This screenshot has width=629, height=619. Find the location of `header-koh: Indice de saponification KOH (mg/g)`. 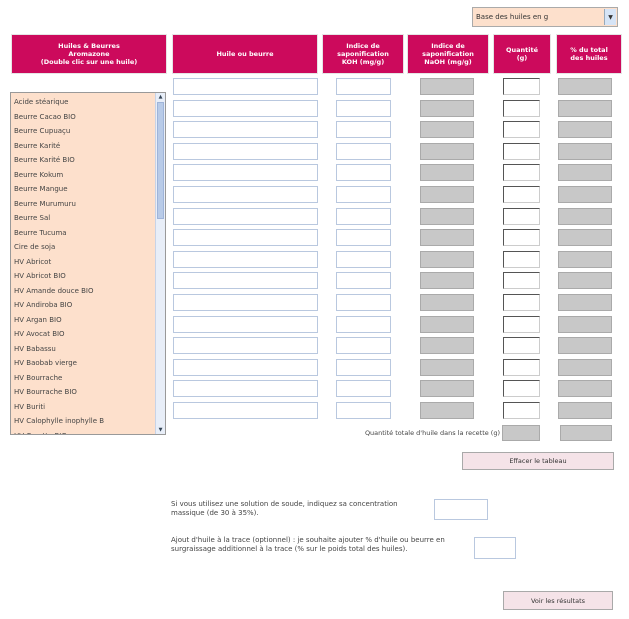

header-koh: Indice de saponification KOH (mg/g) is located at coordinates (363, 54).